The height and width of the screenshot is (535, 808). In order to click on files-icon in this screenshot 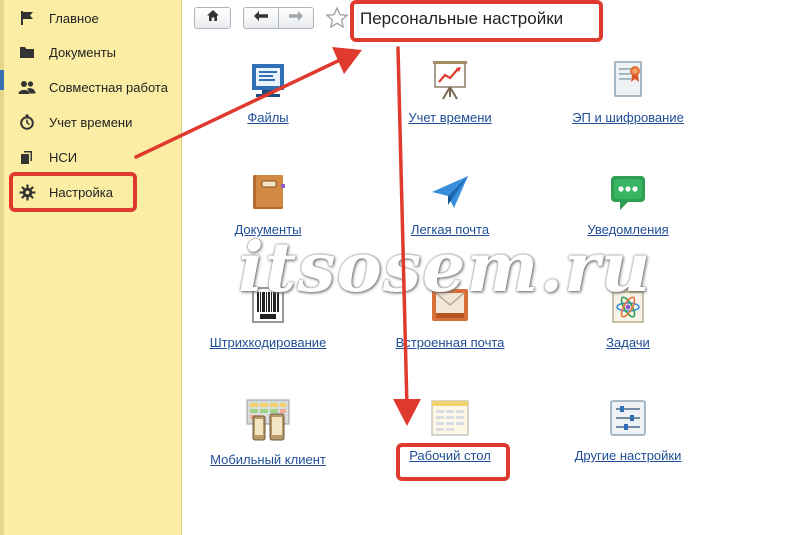, I will do `click(268, 80)`.